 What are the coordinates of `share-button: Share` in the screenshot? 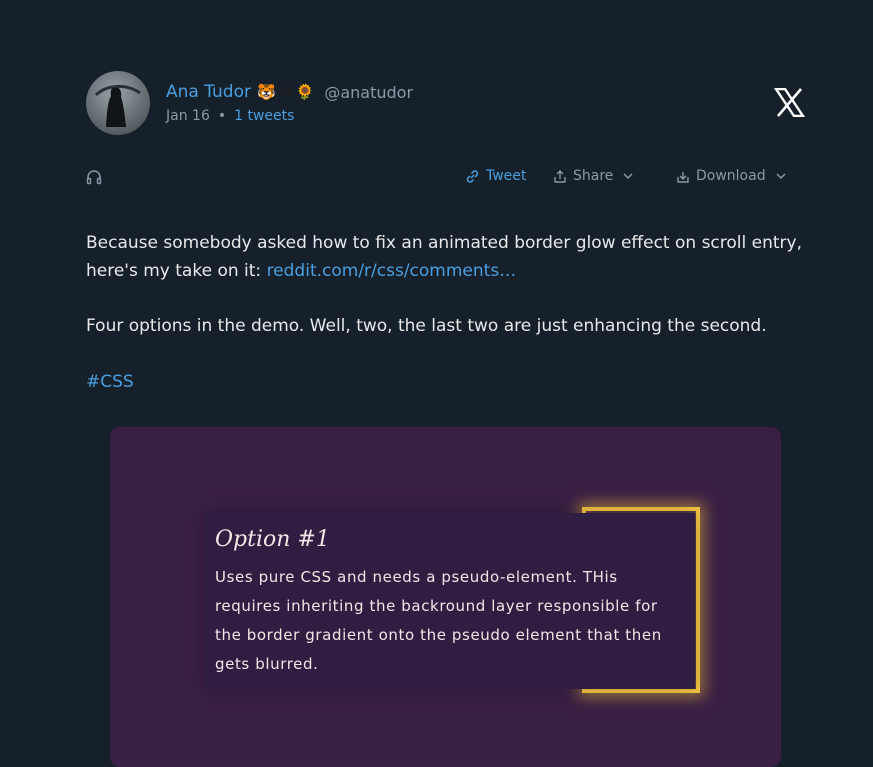 It's located at (593, 176).